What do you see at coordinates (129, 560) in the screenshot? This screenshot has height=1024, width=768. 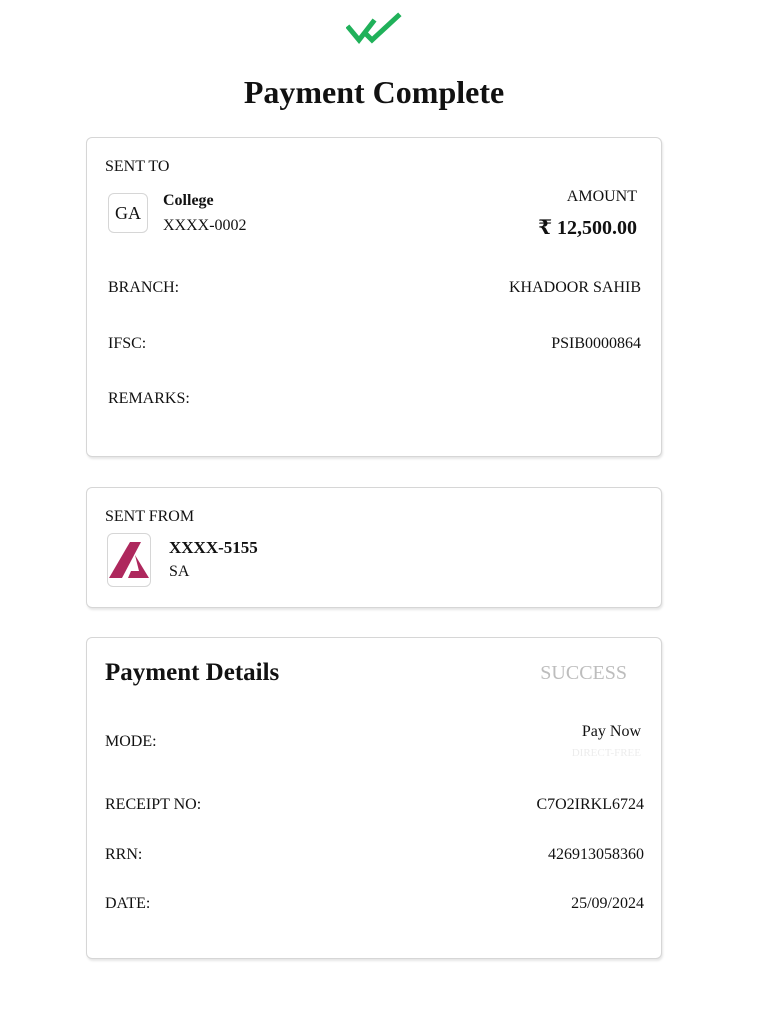 I see `axis-bank-logo-icon` at bounding box center [129, 560].